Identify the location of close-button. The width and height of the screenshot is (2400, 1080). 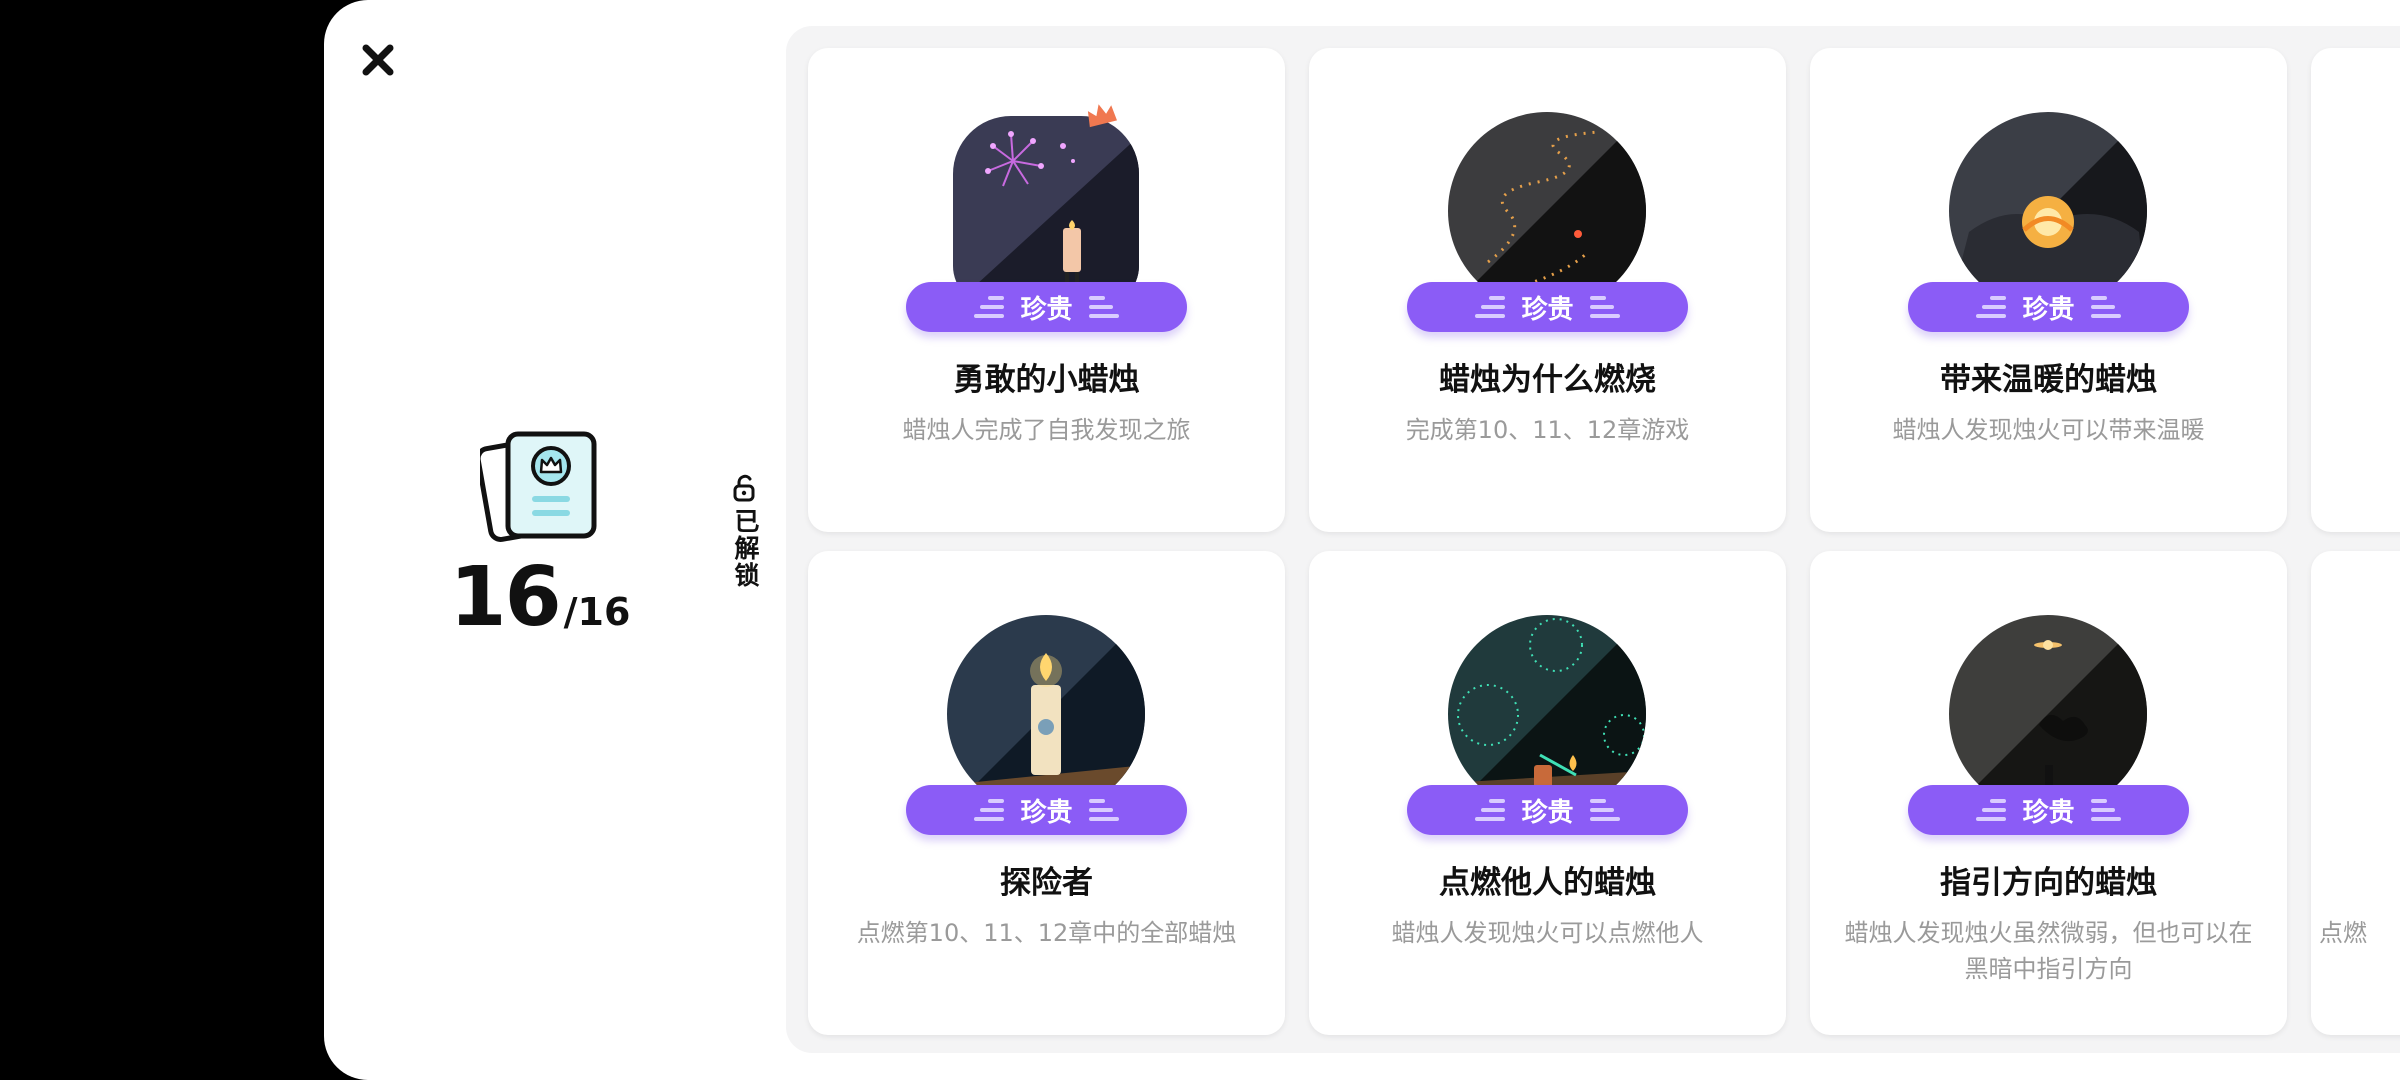
(378, 60).